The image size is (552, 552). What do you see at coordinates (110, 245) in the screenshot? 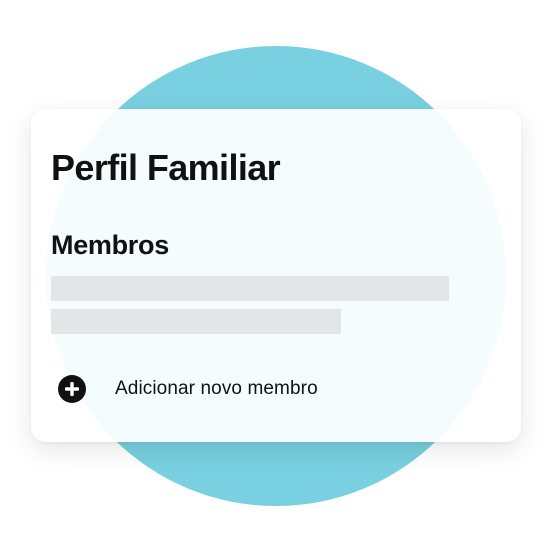
I see `members-heading: Membros` at bounding box center [110, 245].